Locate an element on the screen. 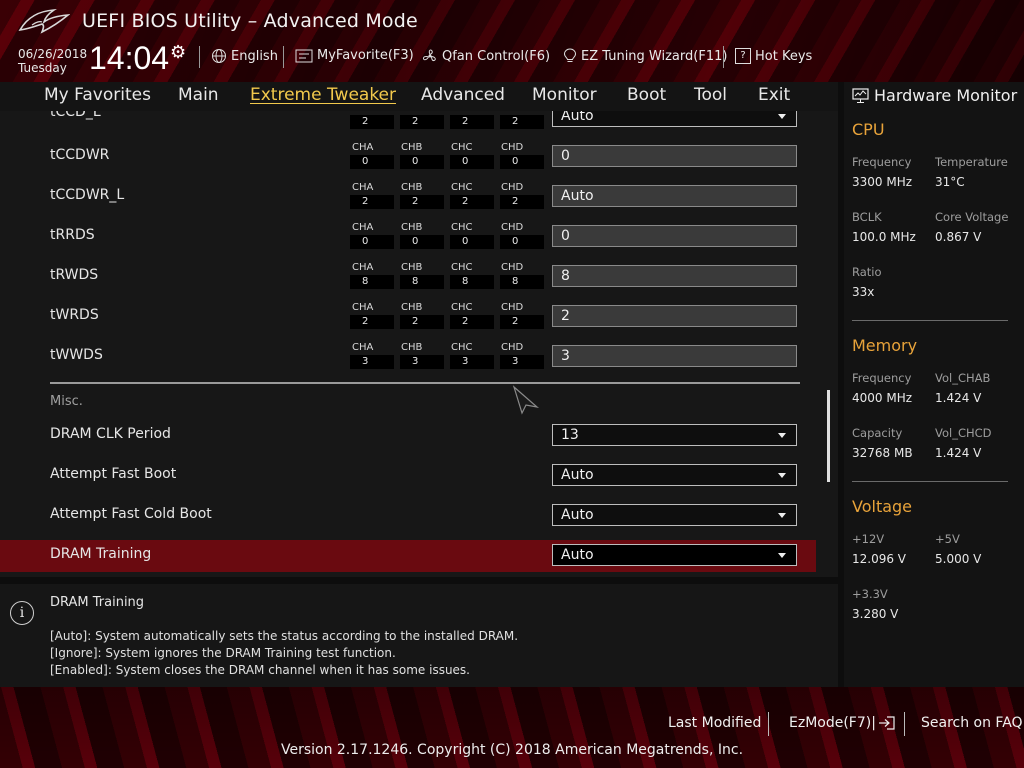 The width and height of the screenshot is (1024, 768). tccdwr-input: 0 is located at coordinates (674, 156).